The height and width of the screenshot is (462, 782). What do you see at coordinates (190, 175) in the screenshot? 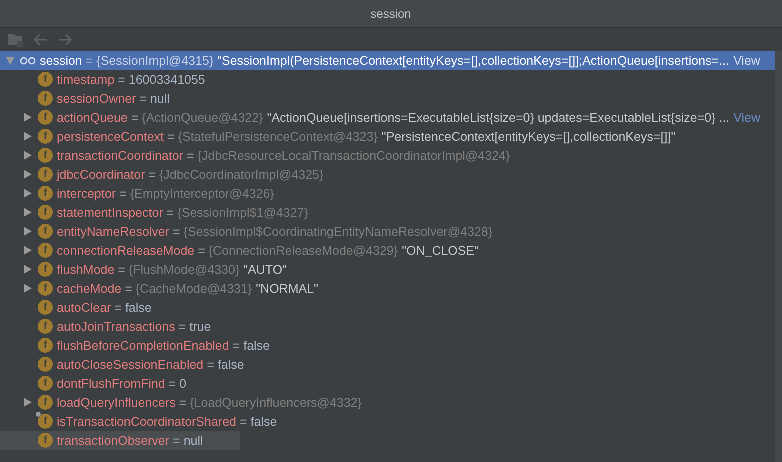
I see `variable-text: jdbcCoordinator = {JdbcCoordinatorImpl@4325}` at bounding box center [190, 175].